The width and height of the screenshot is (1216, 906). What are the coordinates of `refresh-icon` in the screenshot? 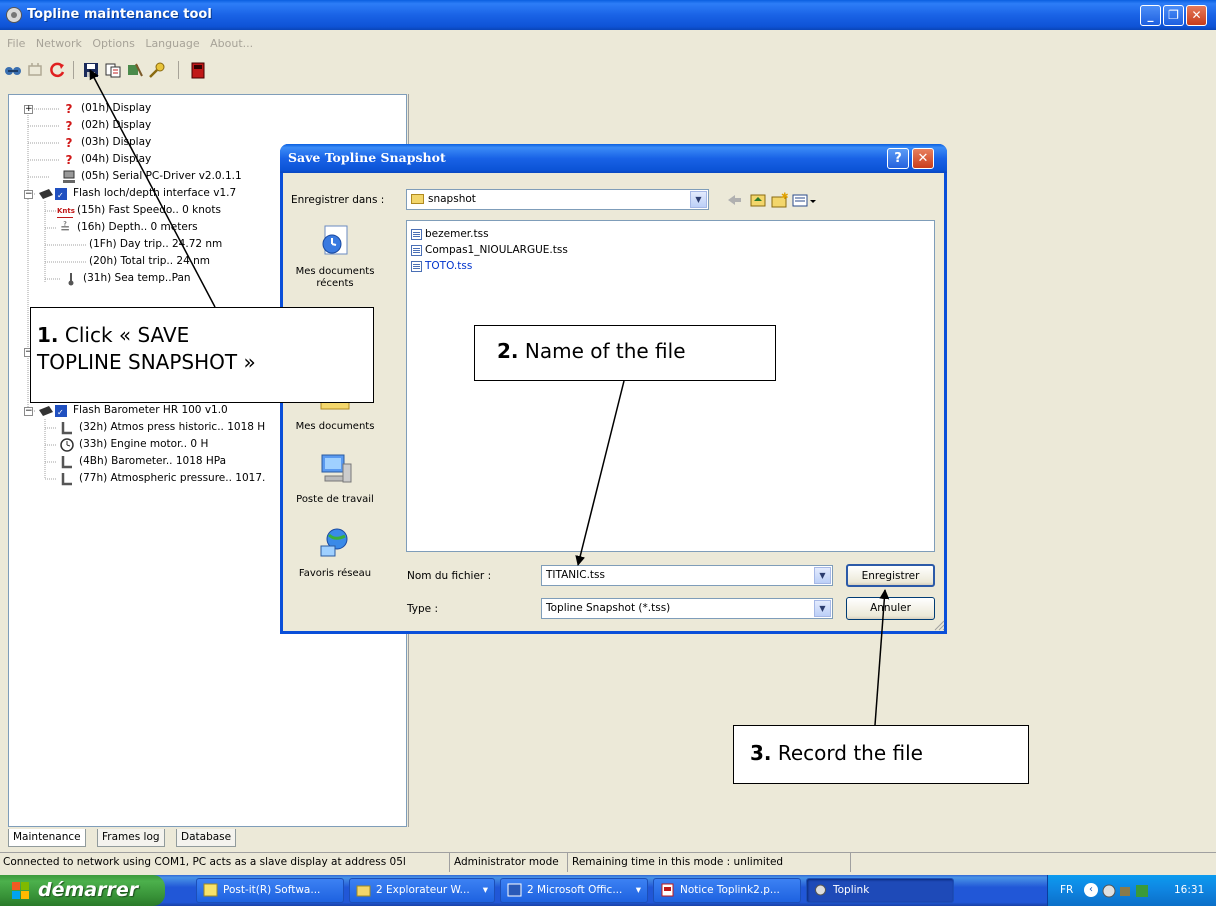 It's located at (57, 70).